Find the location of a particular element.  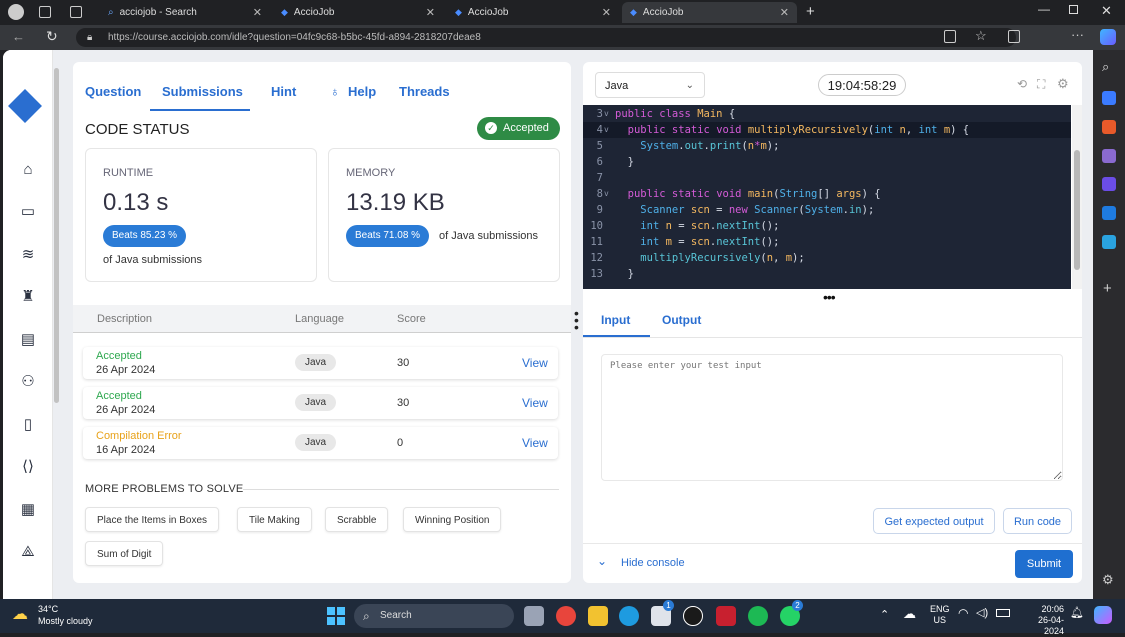

hide-console-toggle: Hide console is located at coordinates (653, 563).